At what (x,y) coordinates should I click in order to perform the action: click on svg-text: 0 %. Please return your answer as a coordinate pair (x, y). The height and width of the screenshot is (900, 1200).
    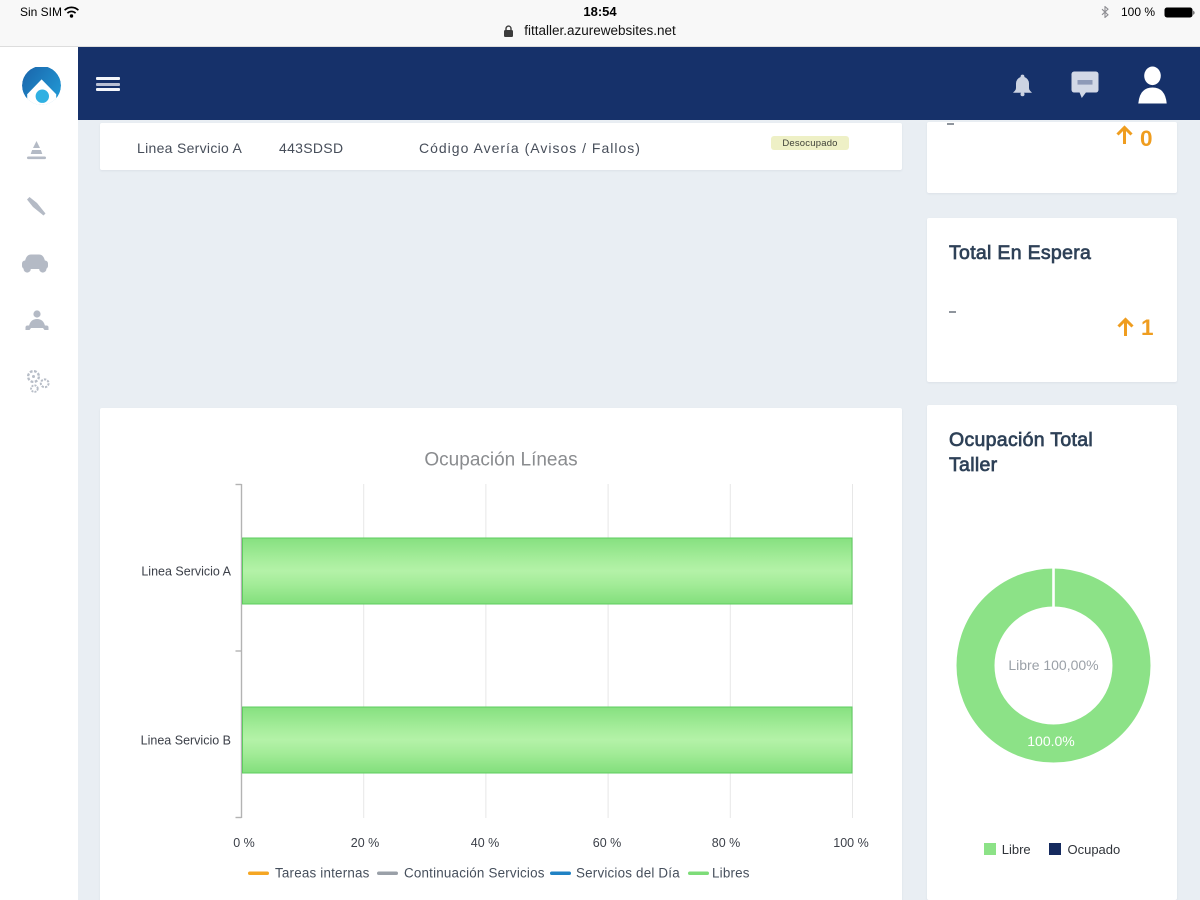
    Looking at the image, I should click on (244, 843).